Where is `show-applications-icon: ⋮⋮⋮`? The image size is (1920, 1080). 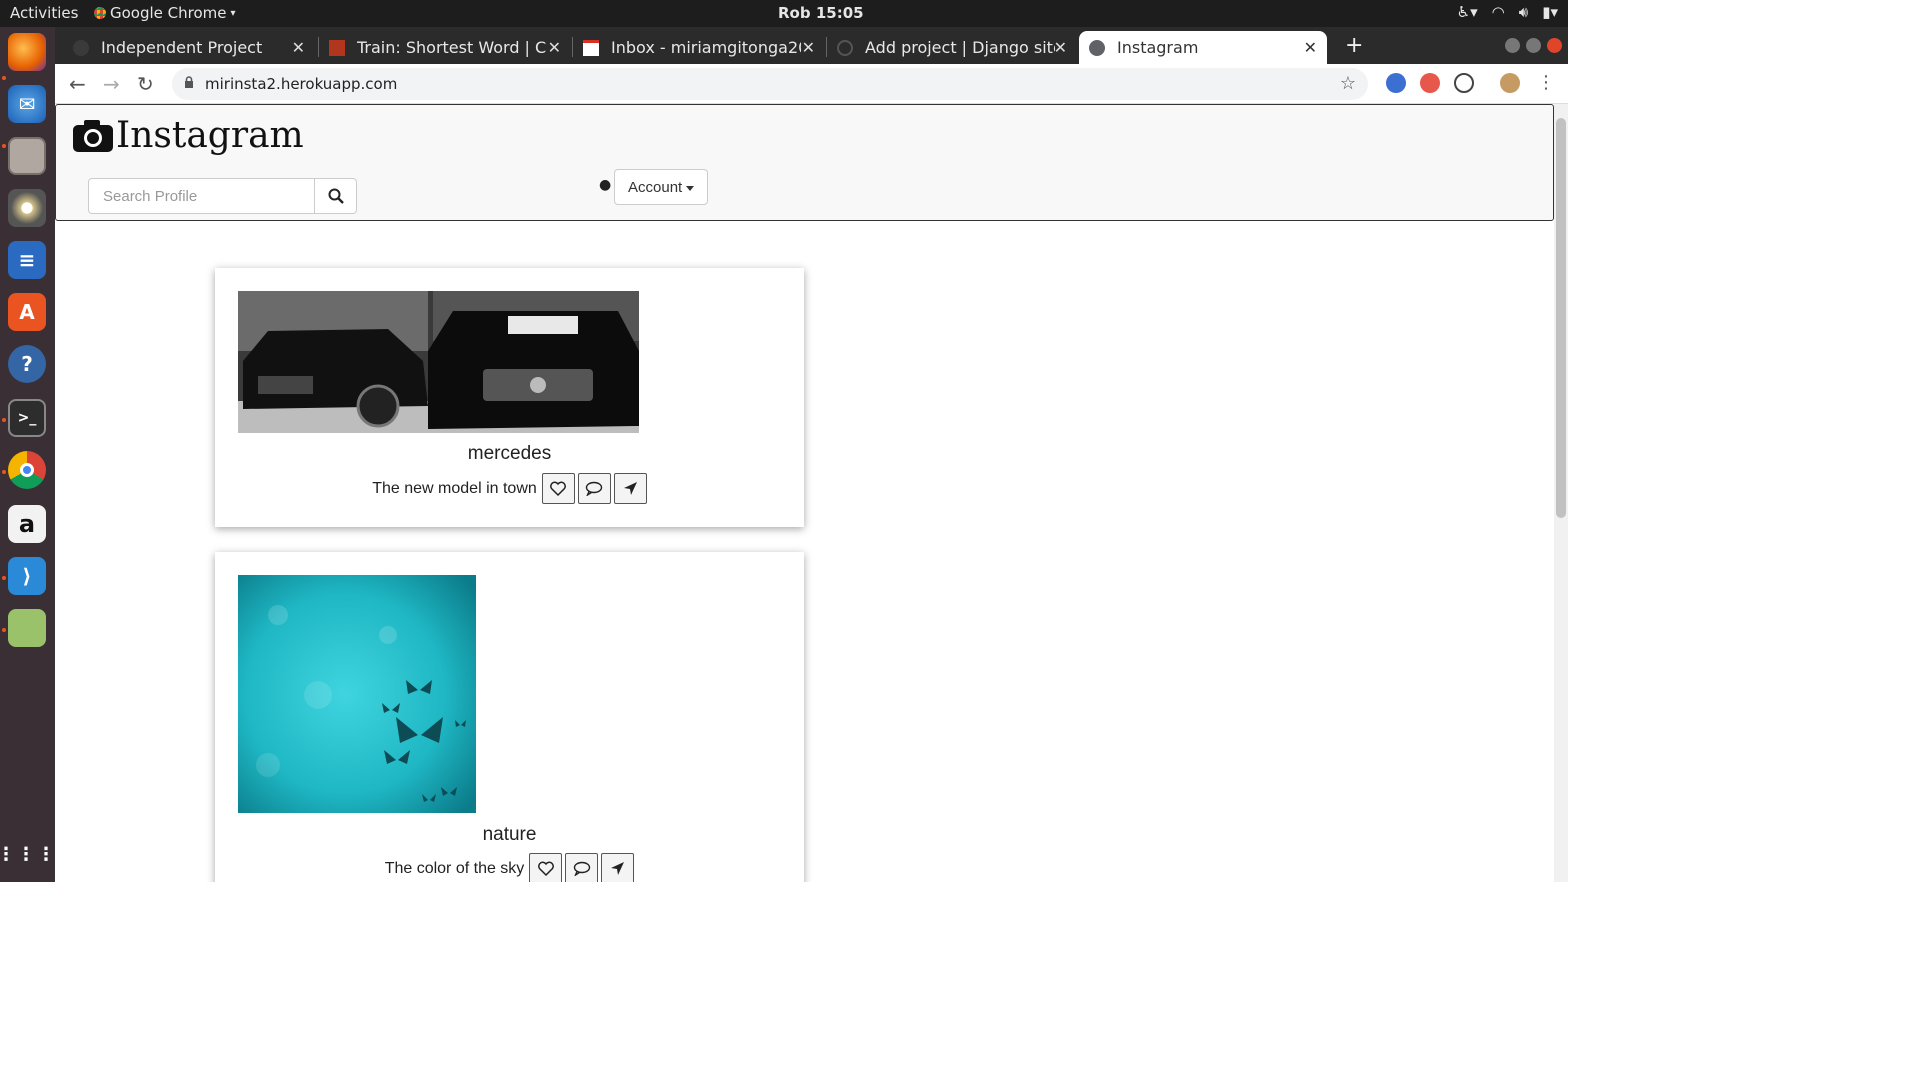 show-applications-icon: ⋮⋮⋮ is located at coordinates (27, 854).